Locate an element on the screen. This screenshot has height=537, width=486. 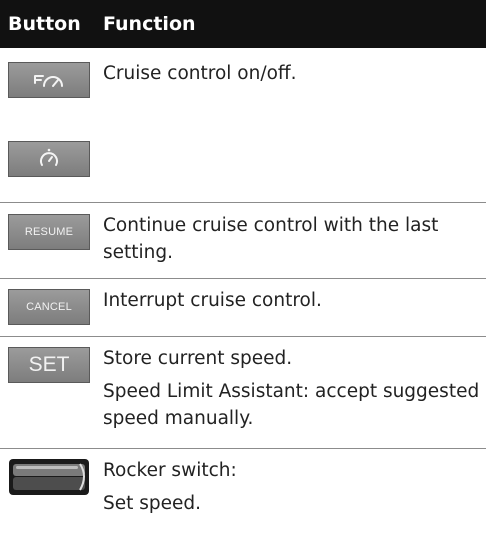
table-header: Button Function is located at coordinates (243, 24).